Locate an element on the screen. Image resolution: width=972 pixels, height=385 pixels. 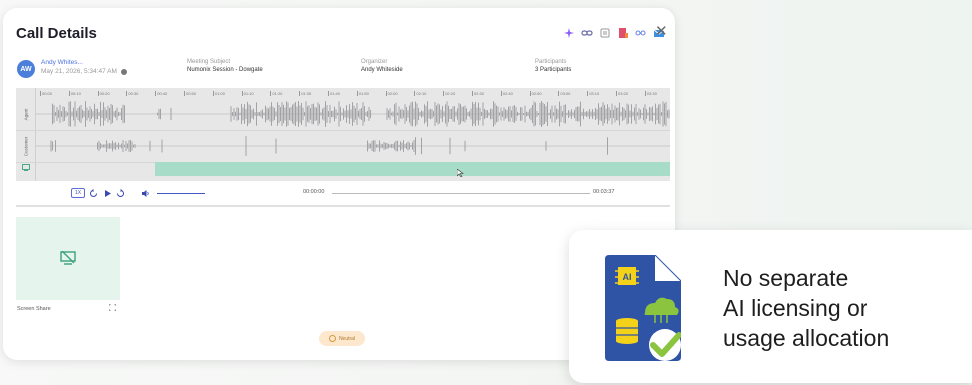
screen-share-segment is located at coordinates (412, 169).